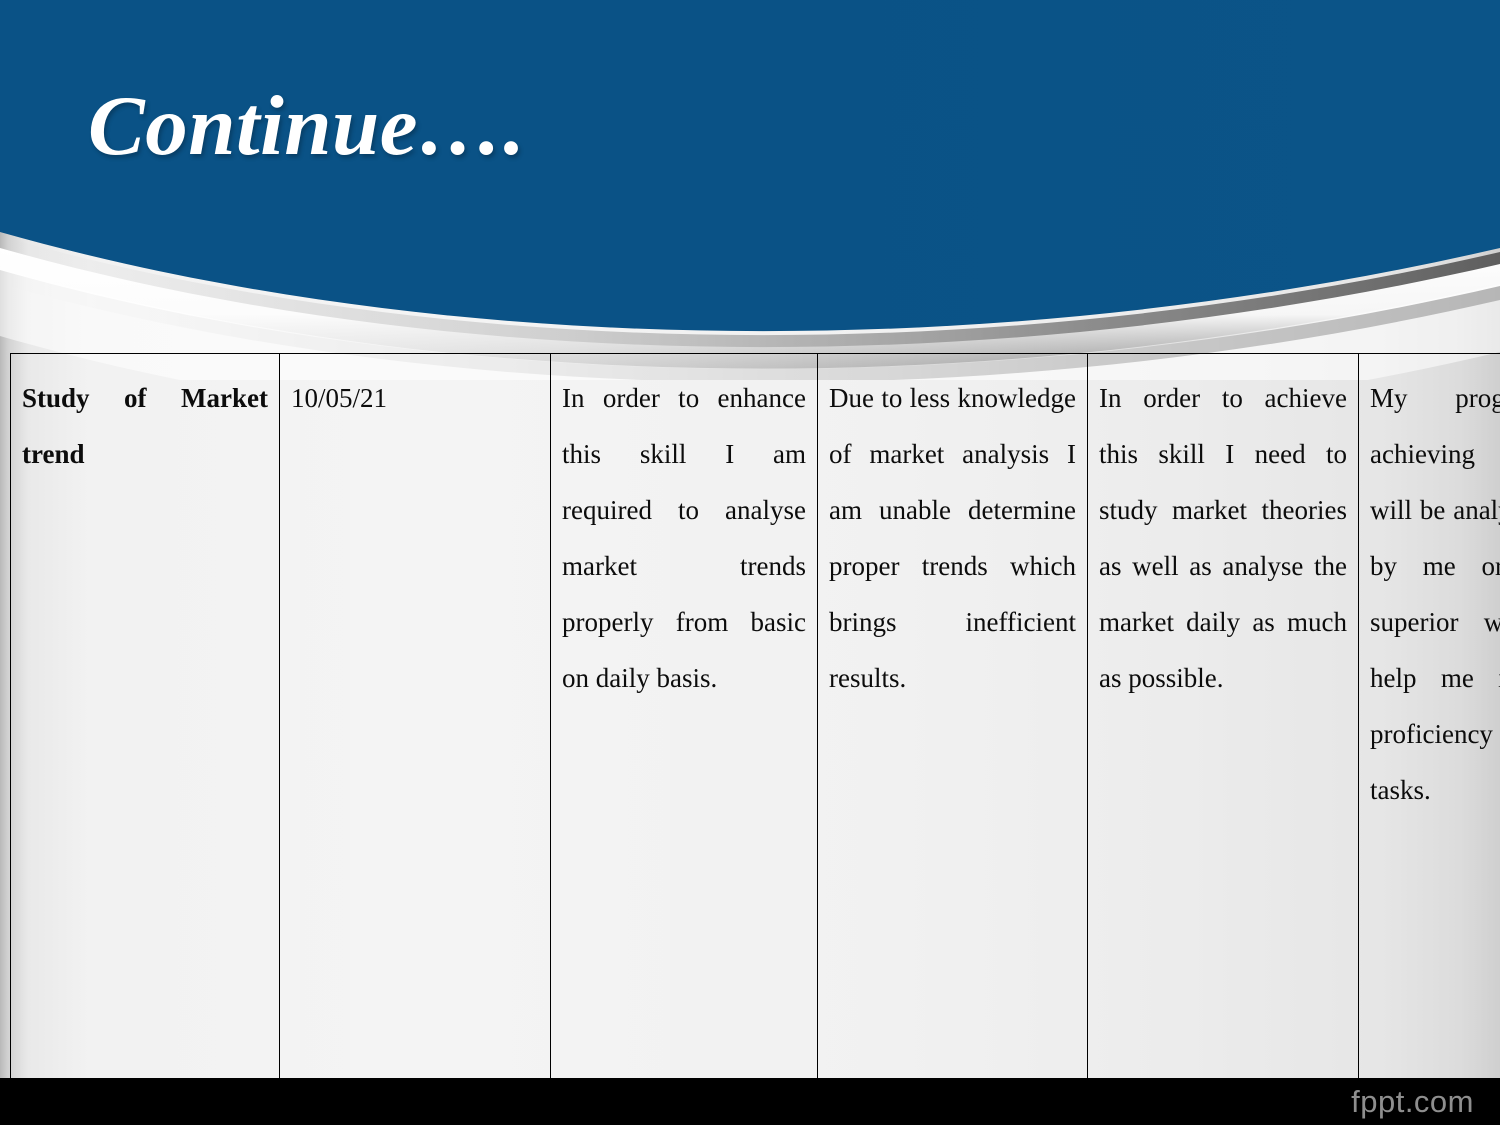  What do you see at coordinates (1412, 1101) in the screenshot?
I see `fppt-watermark: fppt.com` at bounding box center [1412, 1101].